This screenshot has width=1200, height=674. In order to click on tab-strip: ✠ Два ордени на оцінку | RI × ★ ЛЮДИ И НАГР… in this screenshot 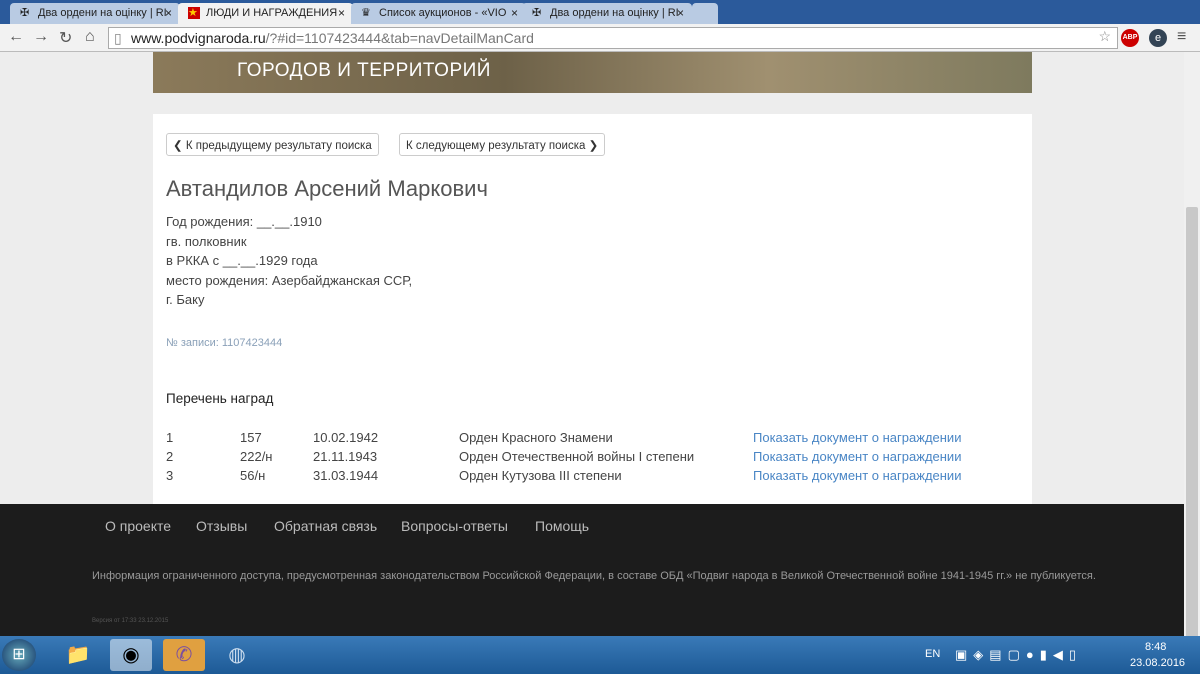, I will do `click(600, 12)`.